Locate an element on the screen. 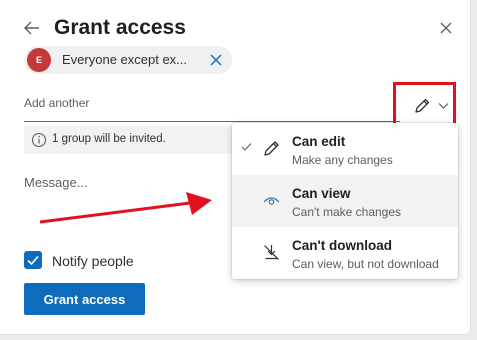 The height and width of the screenshot is (340, 477). grant-access-button: Grant access is located at coordinates (84, 299).